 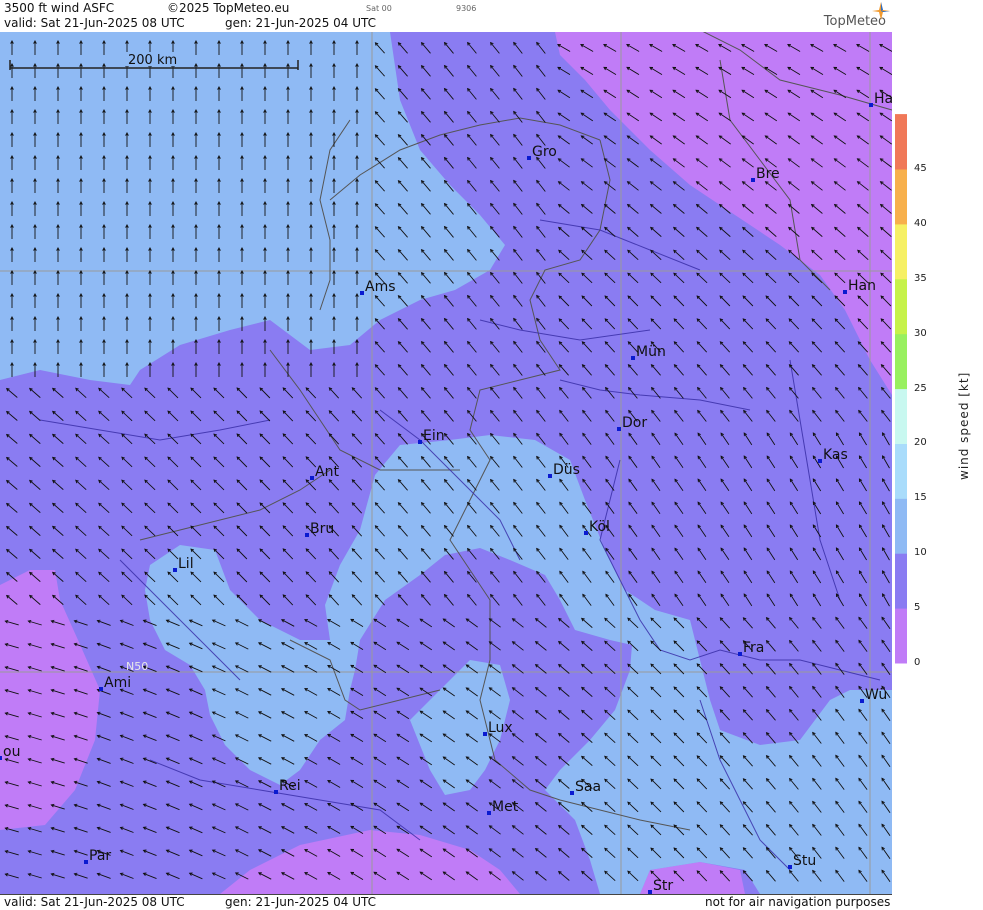 I want to click on scale-bar-label: 200 km, so click(x=152, y=60).